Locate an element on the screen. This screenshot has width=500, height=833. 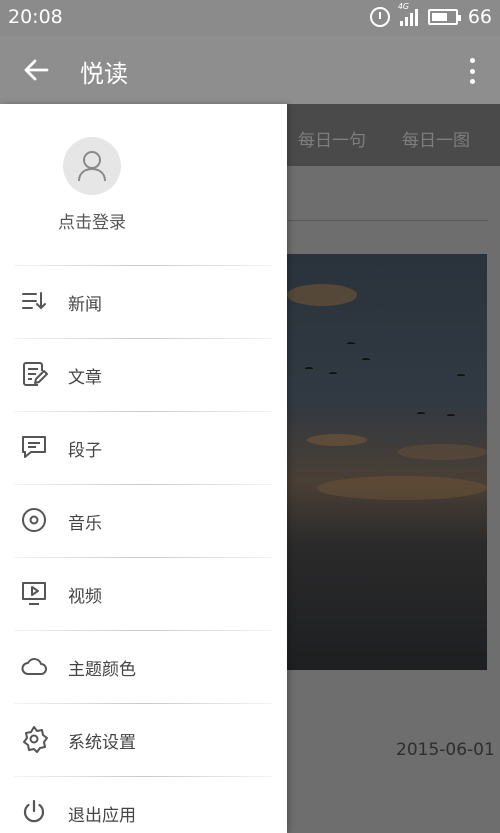
menu-item-theme-color: 主题颜色 is located at coordinates (143, 666).